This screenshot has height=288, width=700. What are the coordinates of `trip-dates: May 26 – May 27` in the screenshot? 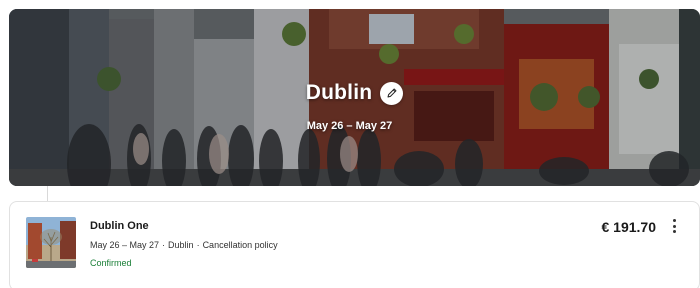 It's located at (354, 126).